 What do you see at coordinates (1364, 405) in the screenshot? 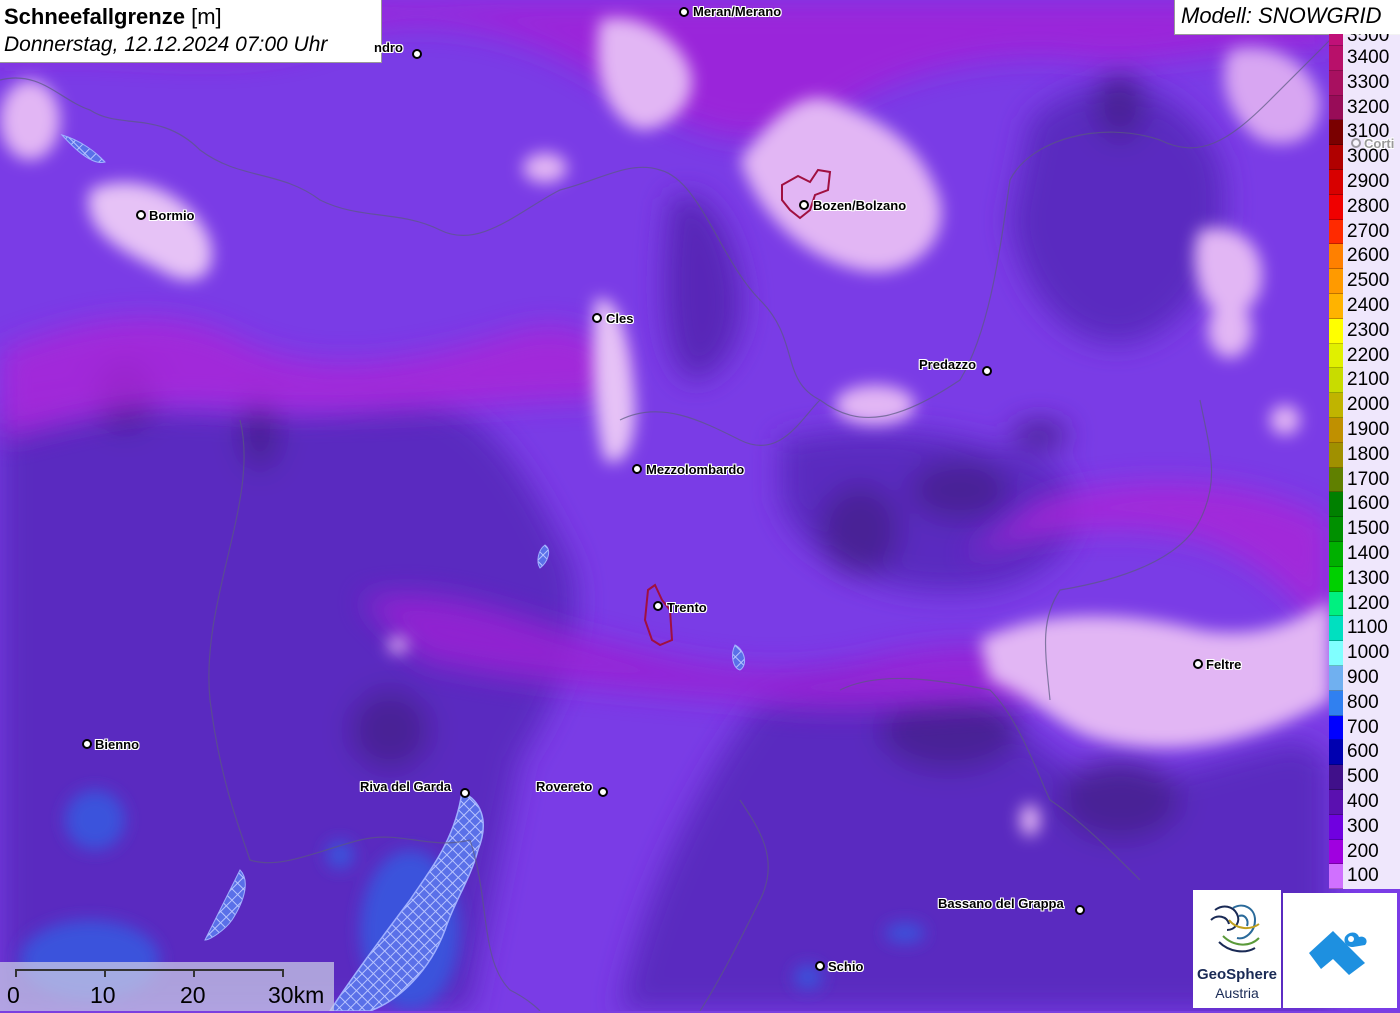
I see `legend-row: 2000` at bounding box center [1364, 405].